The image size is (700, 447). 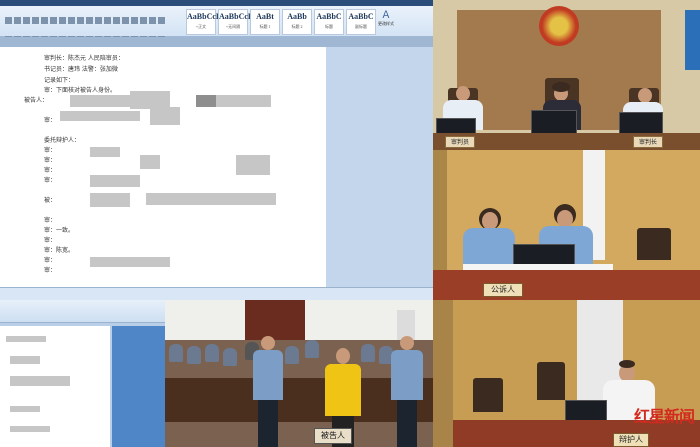 I want to click on prosecutor-feed: 公诉人, so click(x=566, y=225).